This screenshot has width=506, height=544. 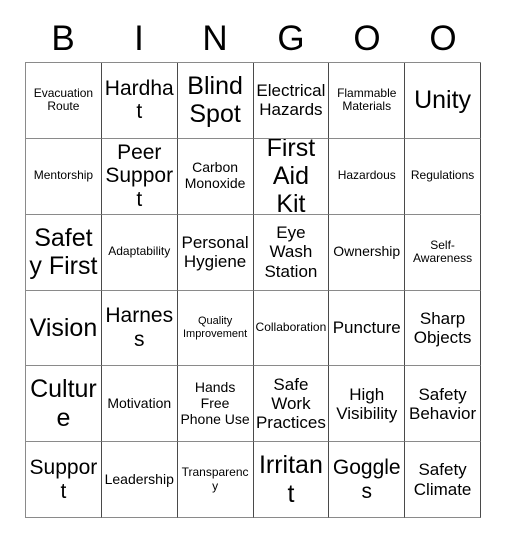 I want to click on bingo-cell-r1-c3: First Aid Kit, so click(x=291, y=176).